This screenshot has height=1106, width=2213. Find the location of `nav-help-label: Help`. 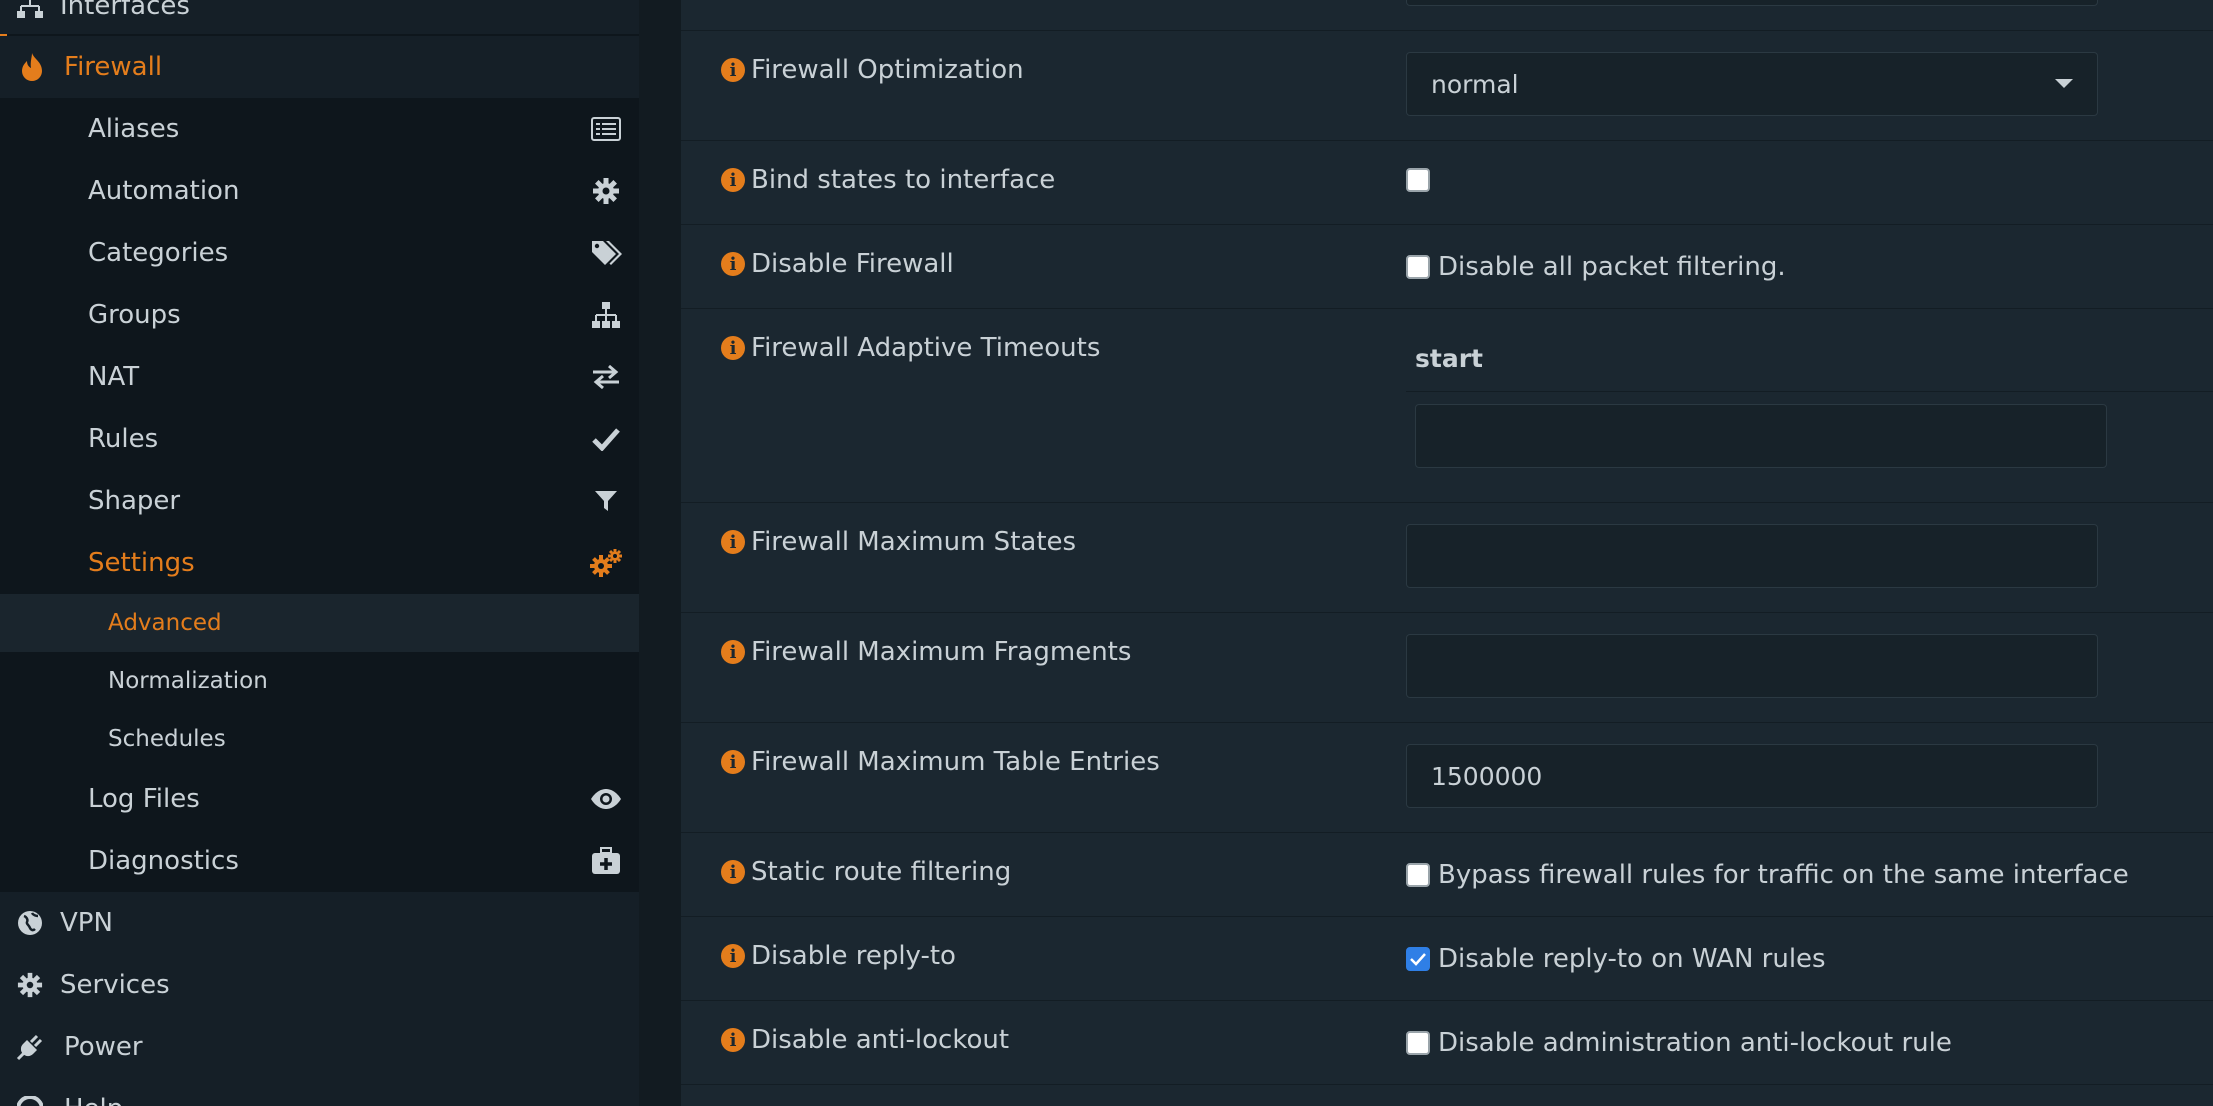

nav-help-label: Help is located at coordinates (93, 1100).